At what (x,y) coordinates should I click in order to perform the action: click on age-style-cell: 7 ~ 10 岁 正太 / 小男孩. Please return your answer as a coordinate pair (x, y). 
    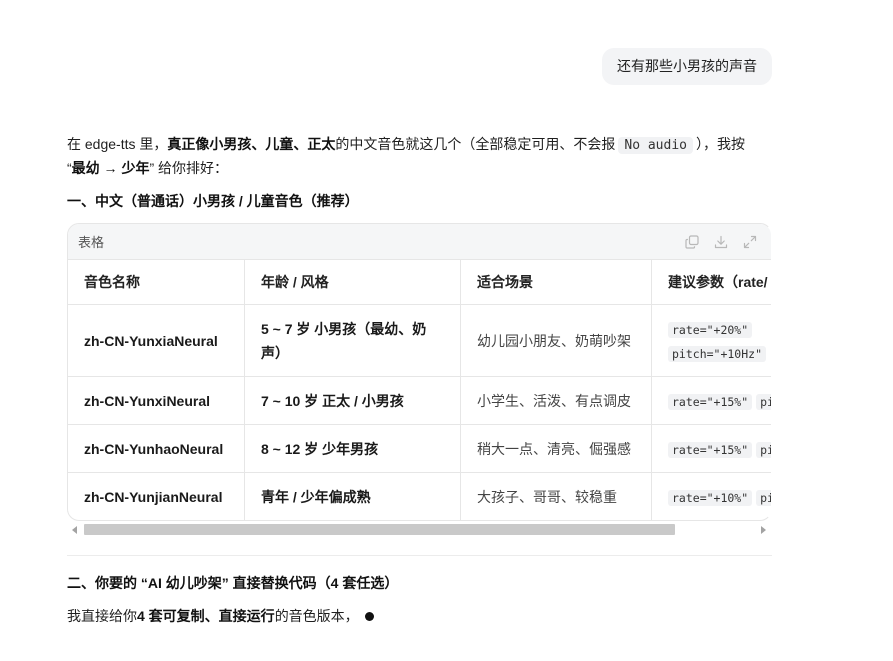
    Looking at the image, I should click on (353, 401).